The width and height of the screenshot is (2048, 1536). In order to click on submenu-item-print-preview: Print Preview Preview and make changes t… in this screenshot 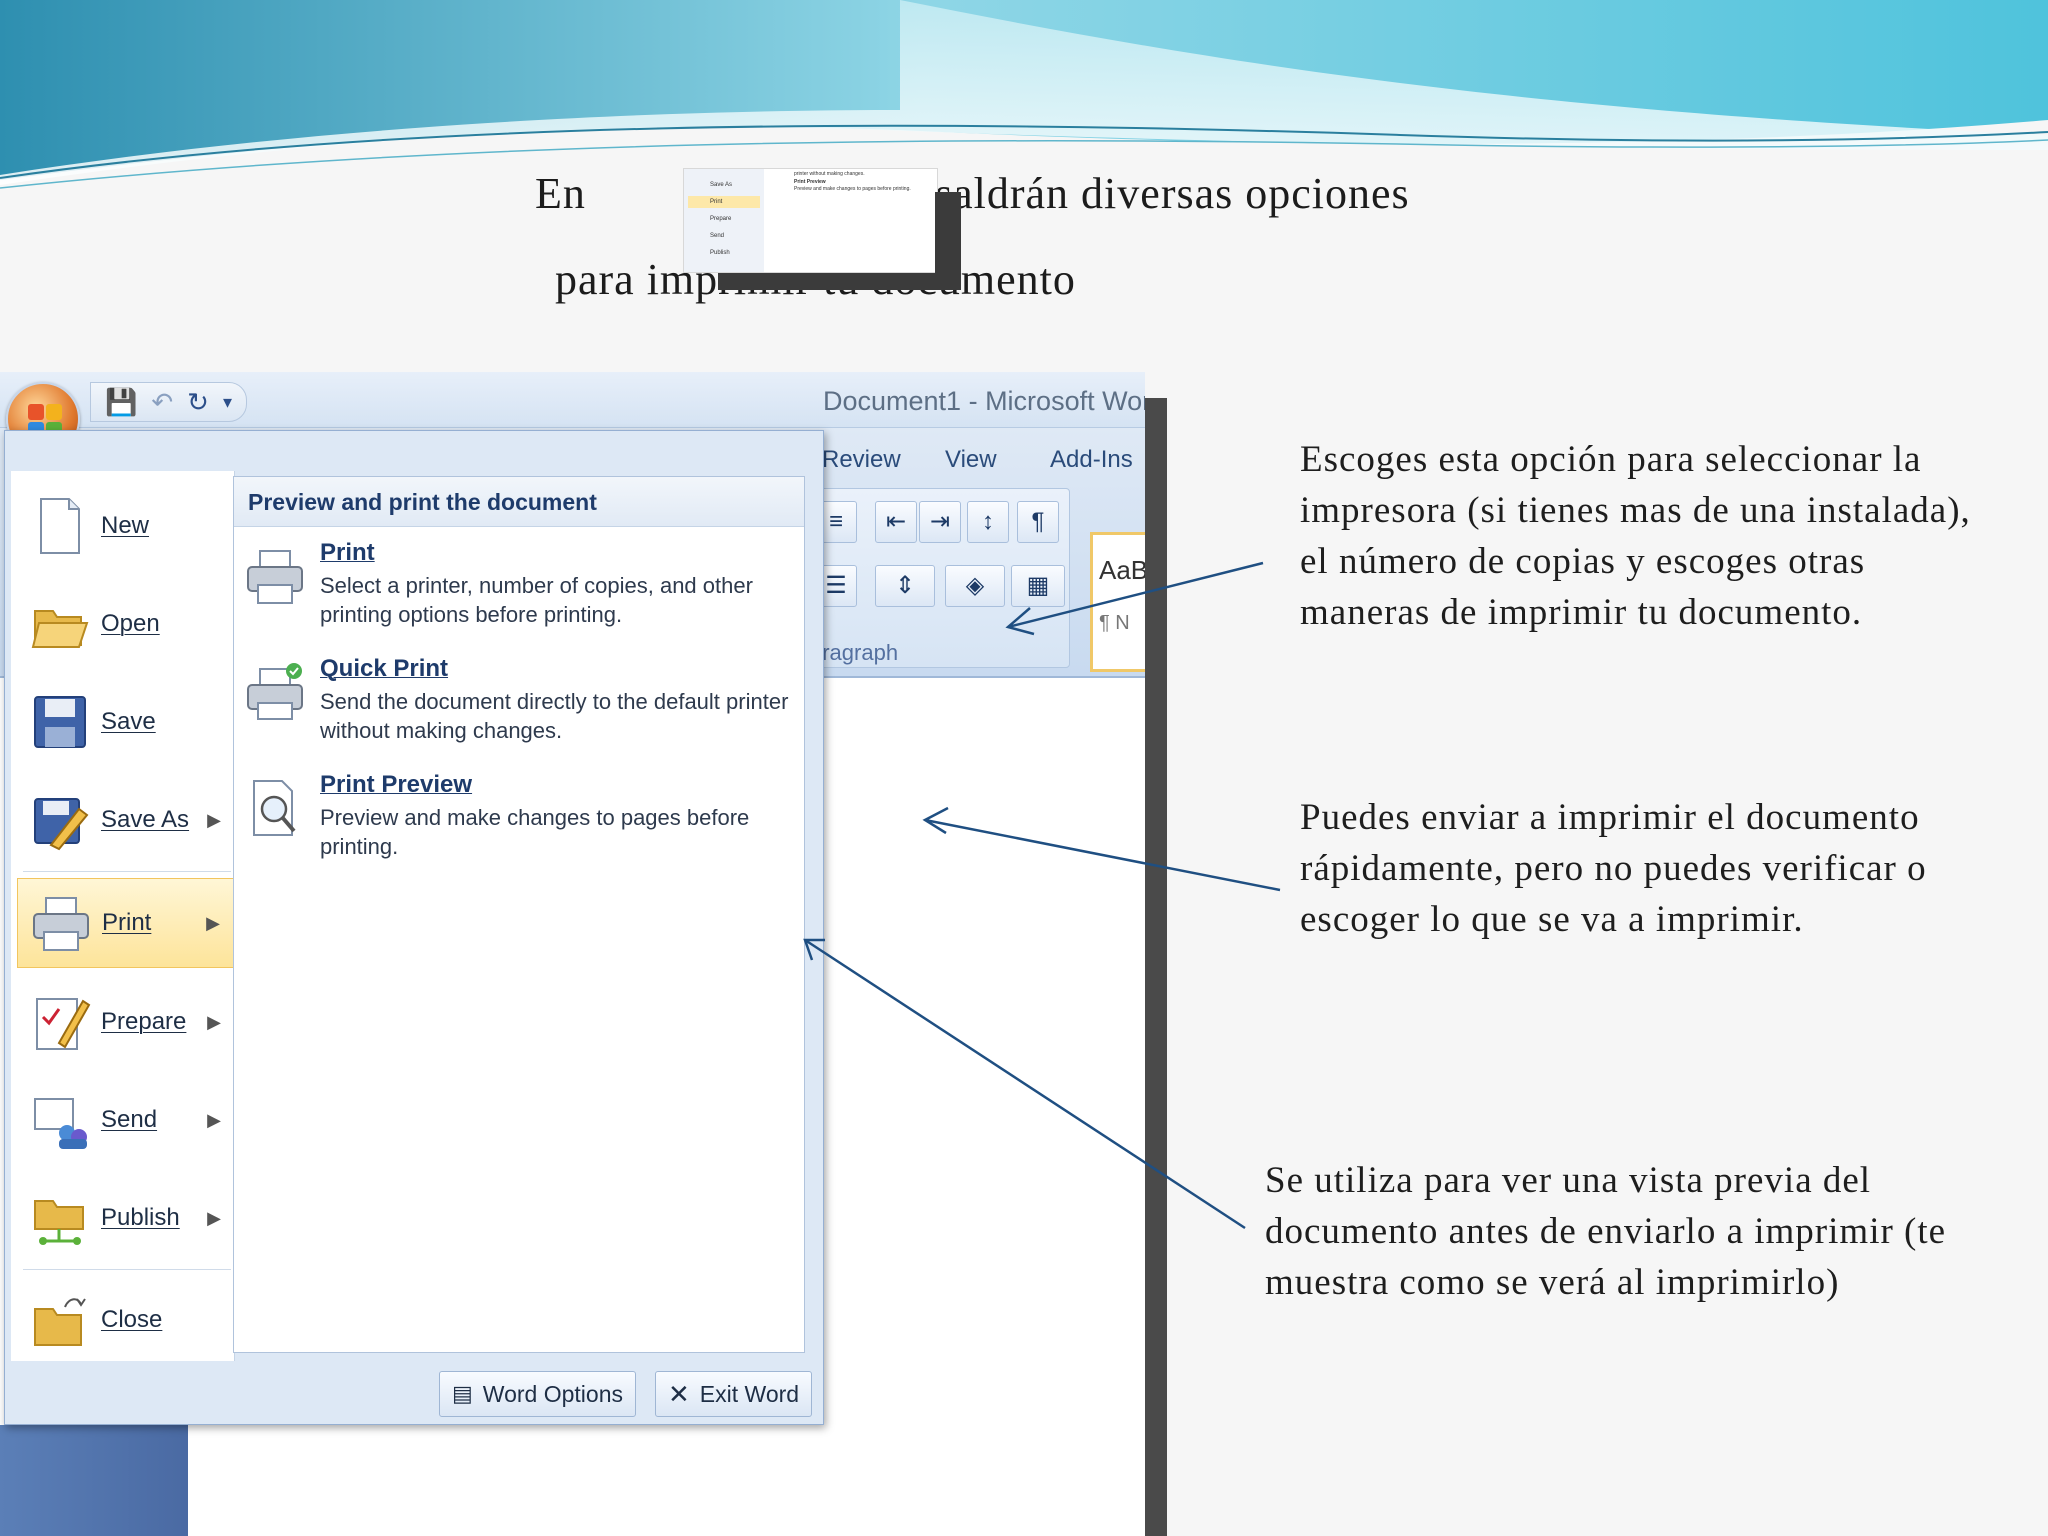, I will do `click(521, 826)`.